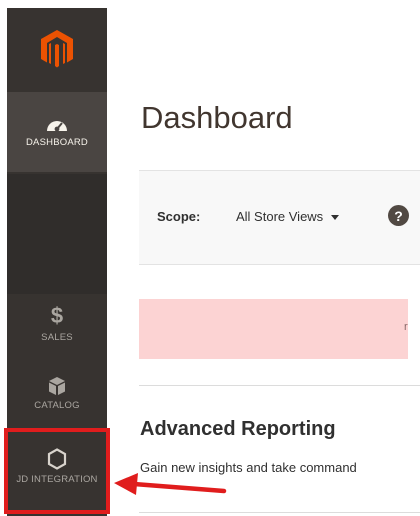 The height and width of the screenshot is (516, 420). I want to click on scope-value: All Store Views, so click(280, 216).